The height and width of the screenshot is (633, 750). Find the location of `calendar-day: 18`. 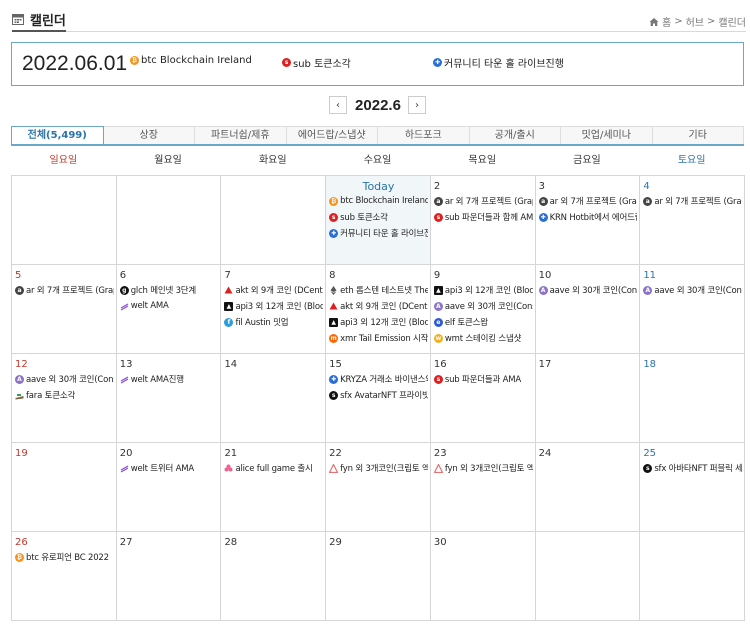

calendar-day: 18 is located at coordinates (693, 398).